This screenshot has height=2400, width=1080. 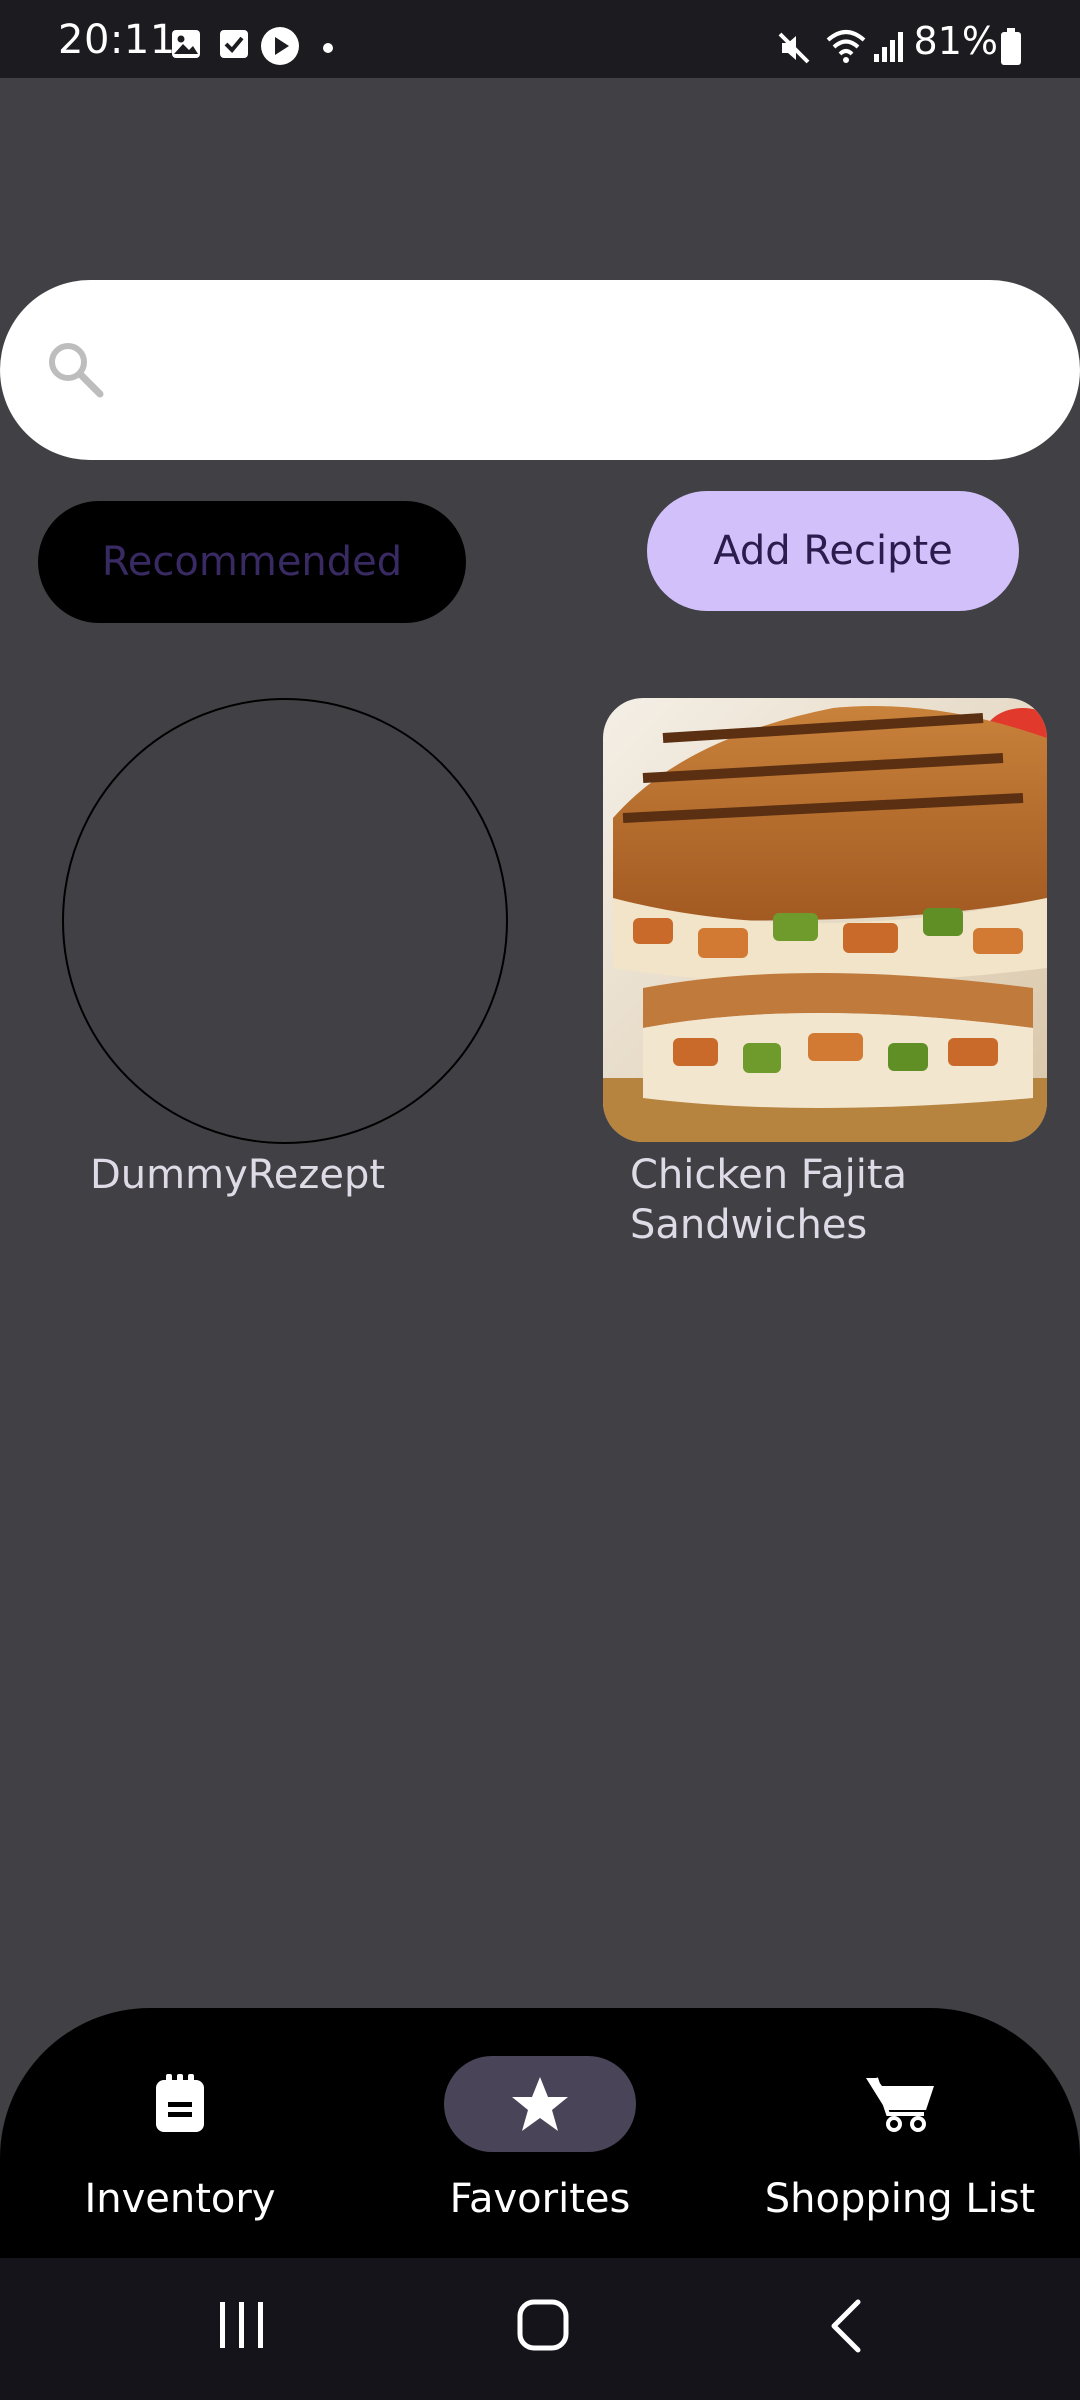 I want to click on recipe-title: Chicken Fajita Sandwiches, so click(x=840, y=1200).